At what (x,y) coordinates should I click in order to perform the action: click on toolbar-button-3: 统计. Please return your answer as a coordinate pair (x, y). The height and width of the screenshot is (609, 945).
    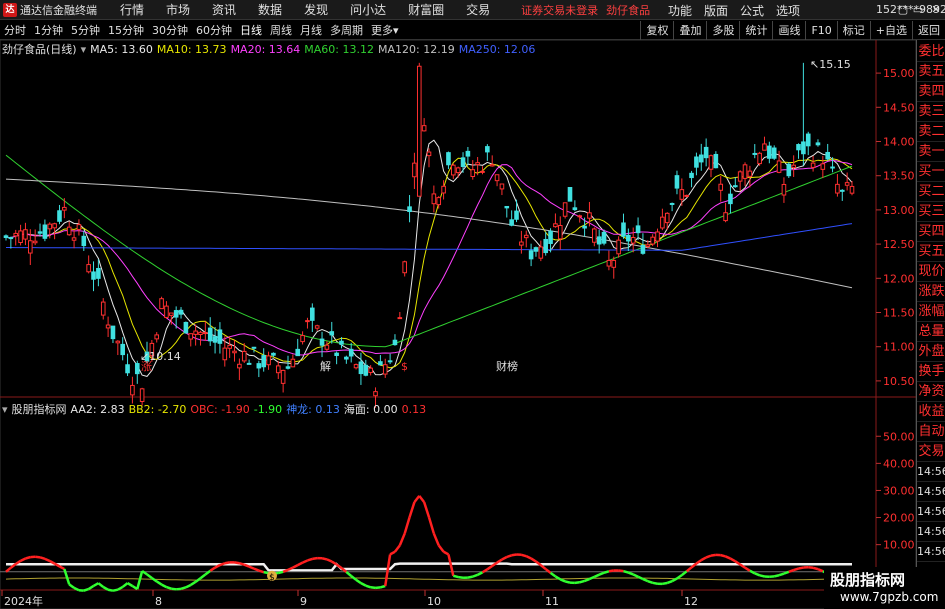
    Looking at the image, I should click on (755, 30).